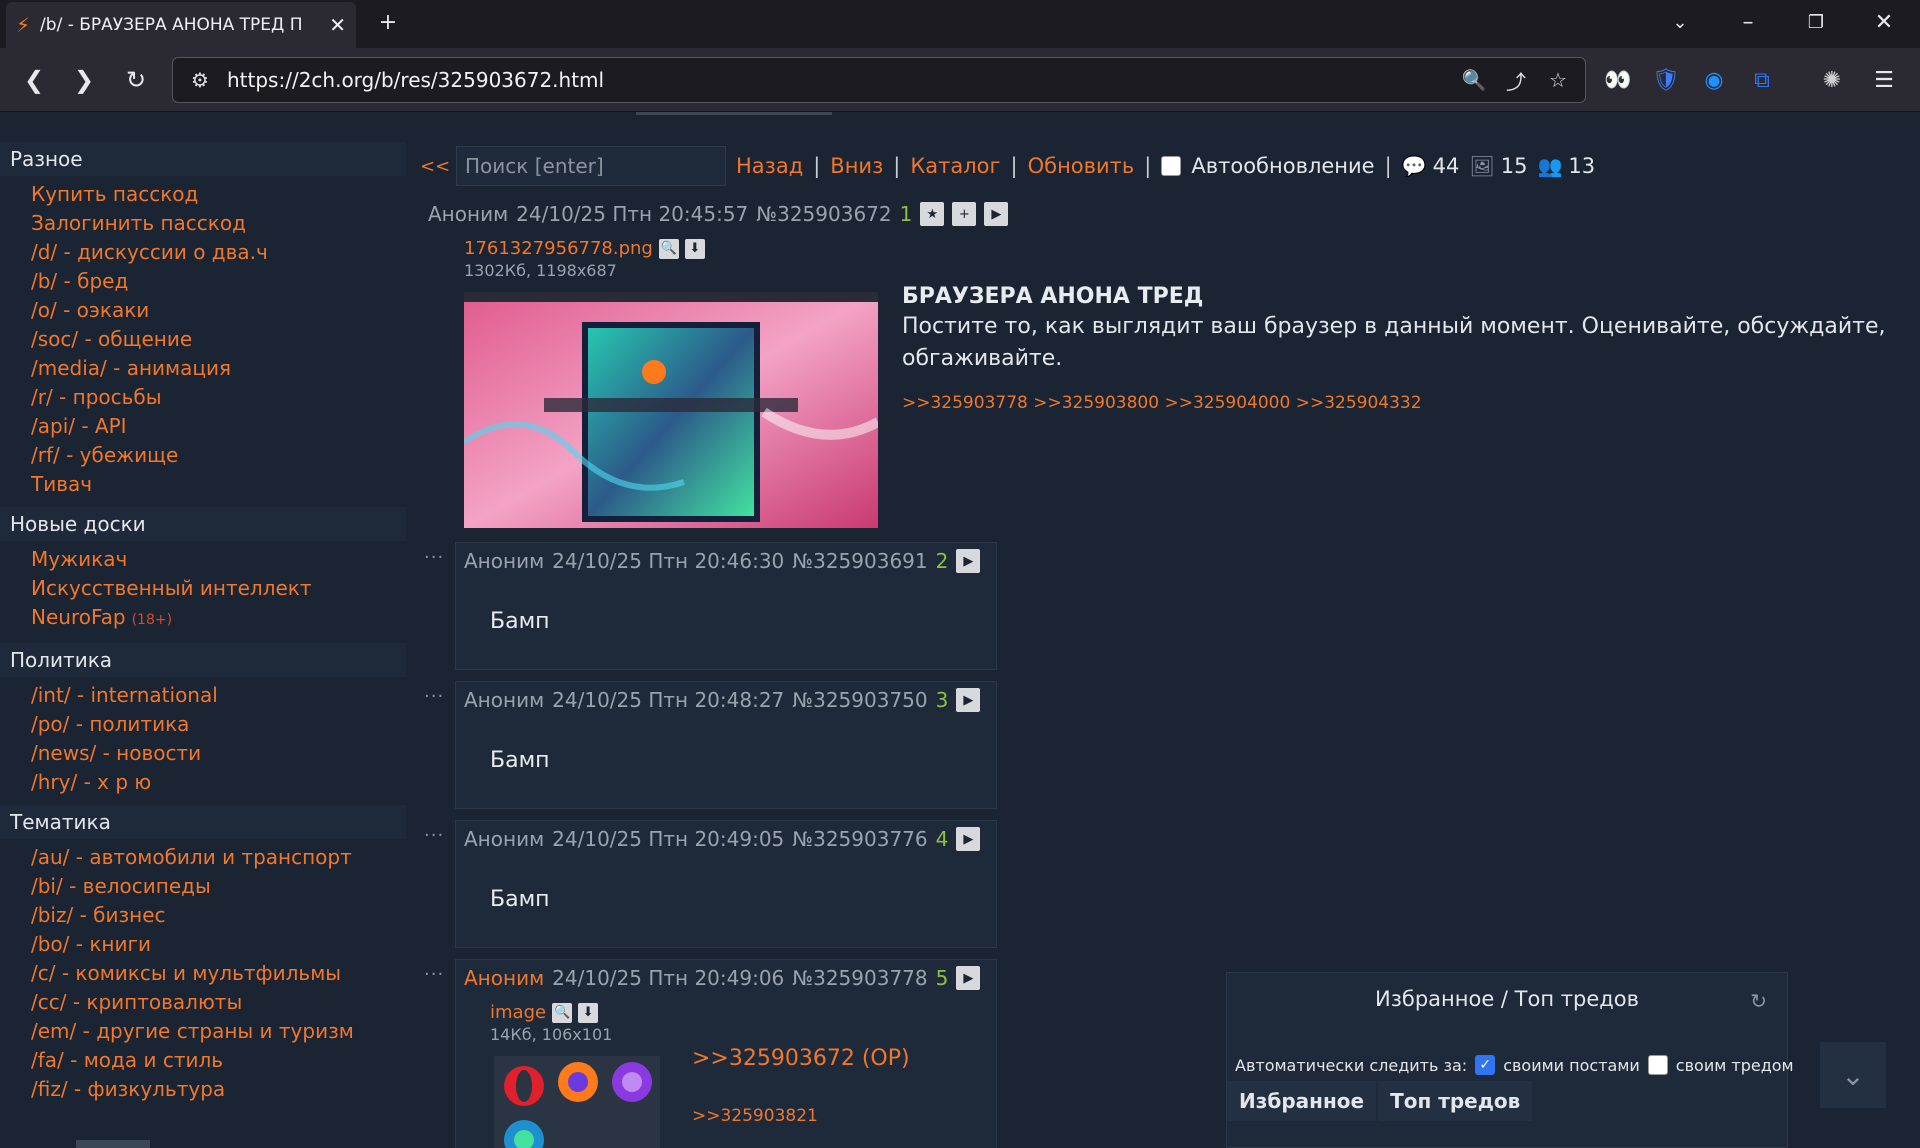 This screenshot has width=1920, height=1148. What do you see at coordinates (337, 25) in the screenshot?
I see `tab-close-icon: ✕` at bounding box center [337, 25].